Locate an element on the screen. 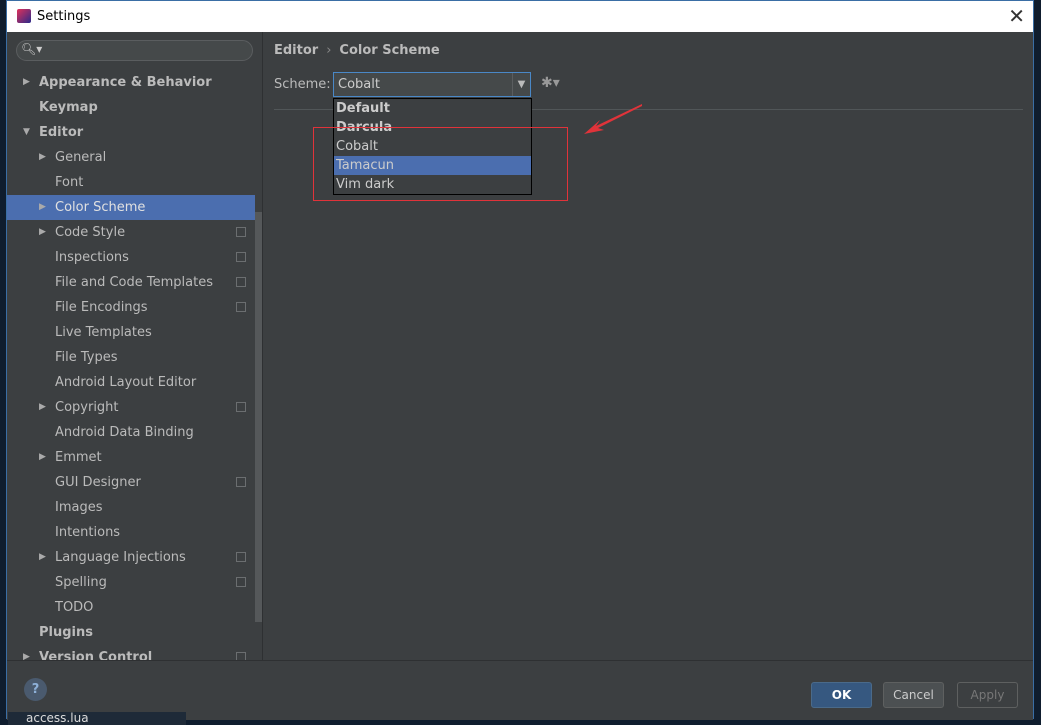 The image size is (1041, 725). sidebar-item-color-scheme: ▶ Color Scheme is located at coordinates (131, 207).